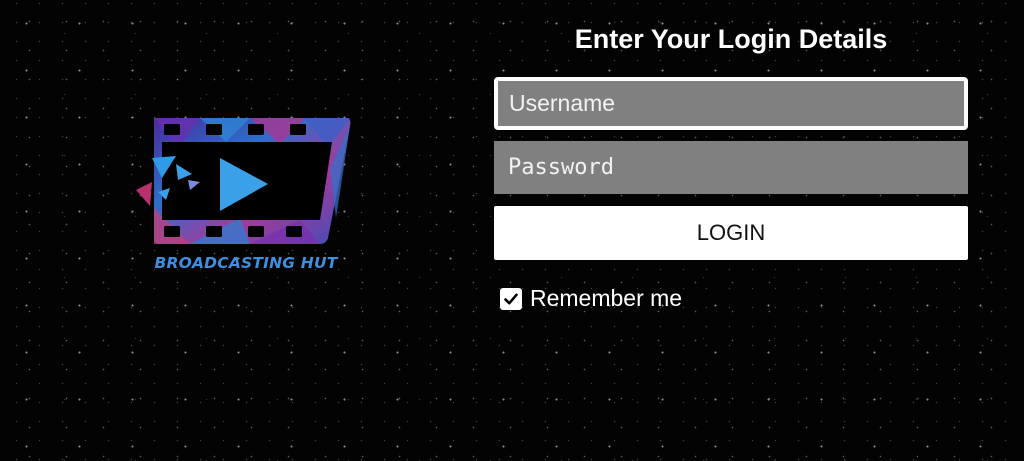  What do you see at coordinates (606, 298) in the screenshot?
I see `remember-me-label: Remember me` at bounding box center [606, 298].